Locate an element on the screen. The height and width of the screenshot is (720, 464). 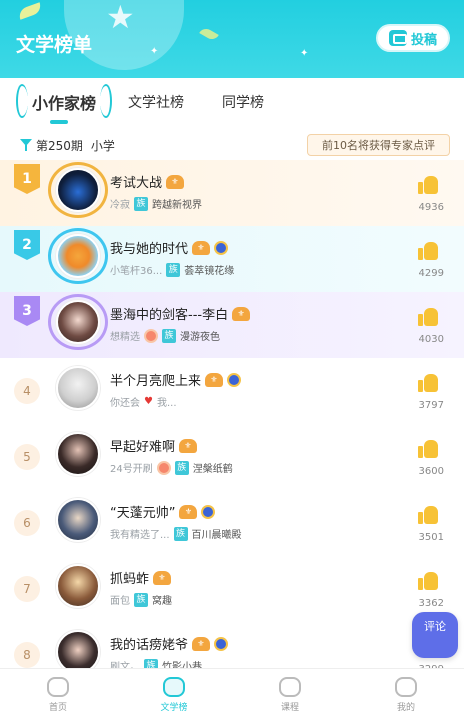
like-count: 3501 is located at coordinates (431, 537).